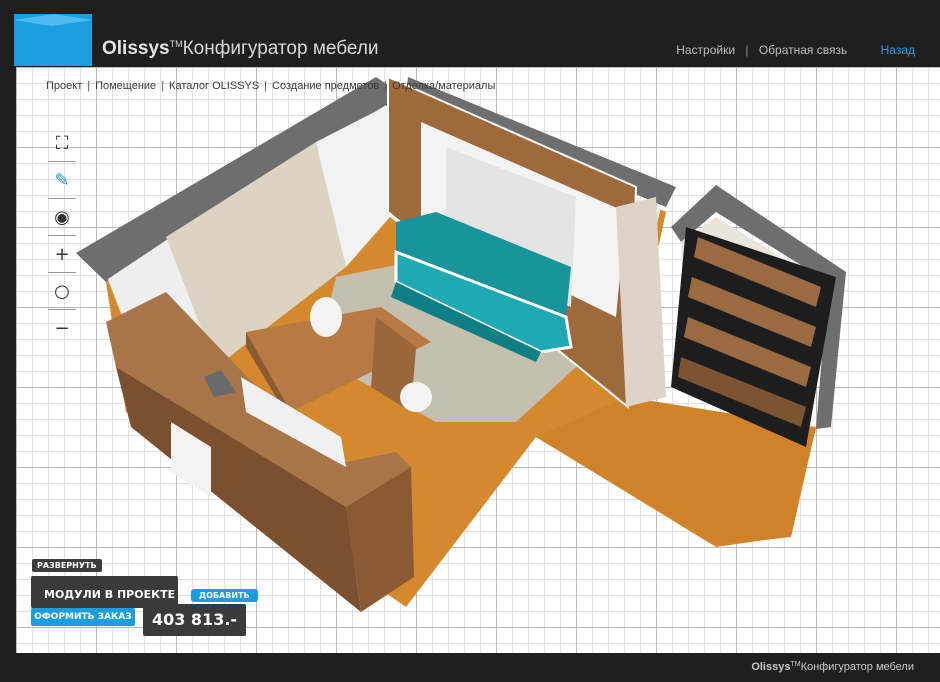 The image size is (940, 682). Describe the element at coordinates (194, 620) in the screenshot. I see `total-price: 403 813.-` at that location.